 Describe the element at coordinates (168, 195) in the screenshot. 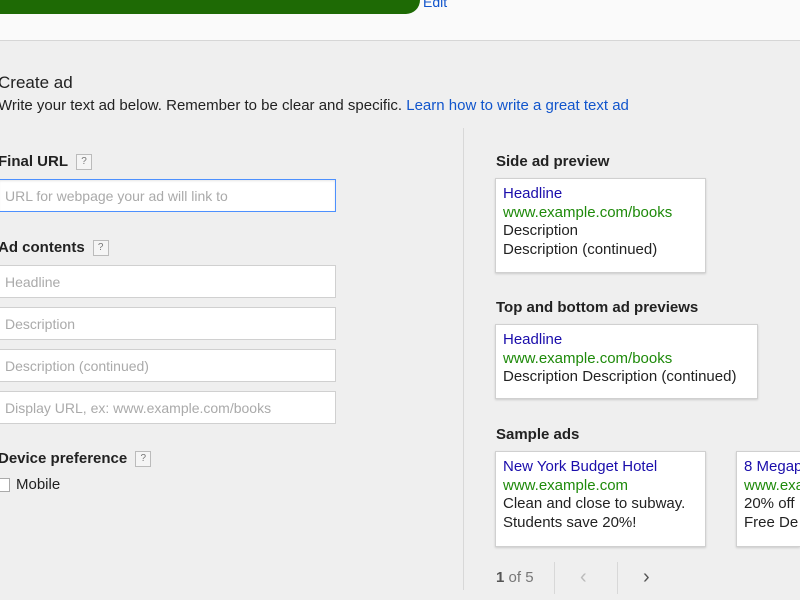

I see `final-url-input` at that location.